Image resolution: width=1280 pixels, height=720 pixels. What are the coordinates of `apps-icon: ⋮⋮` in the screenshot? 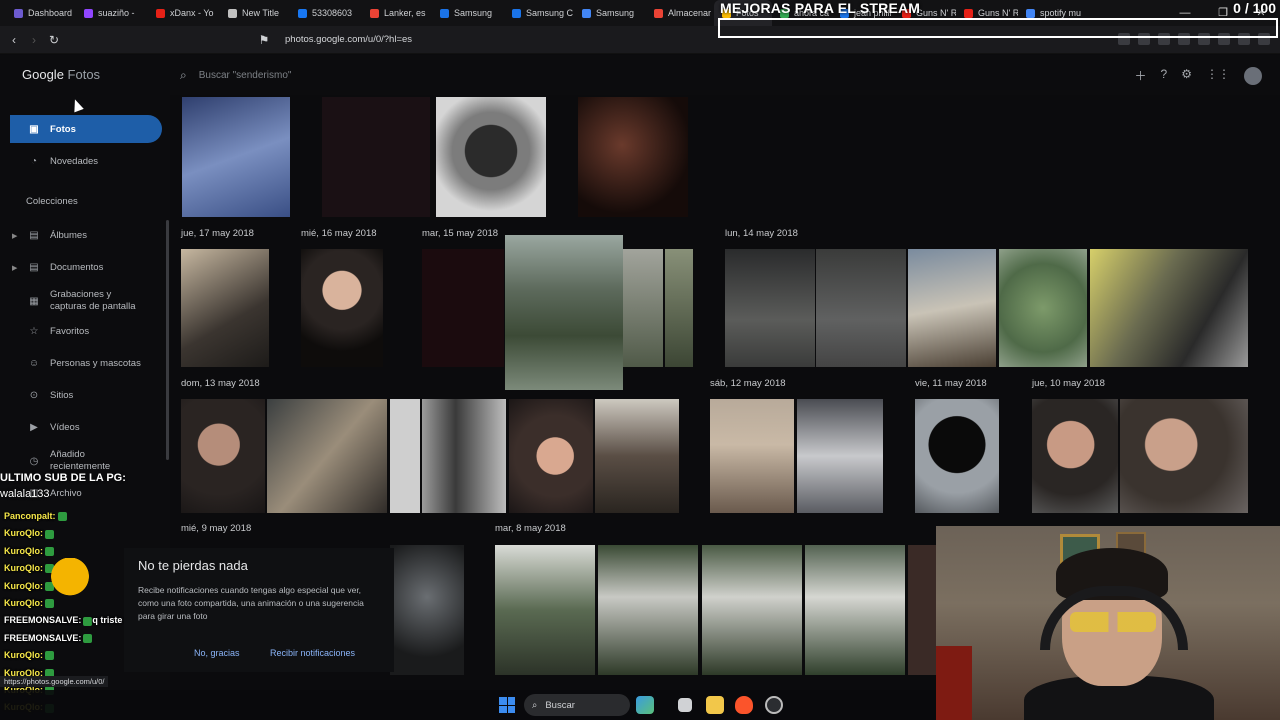 It's located at (1218, 76).